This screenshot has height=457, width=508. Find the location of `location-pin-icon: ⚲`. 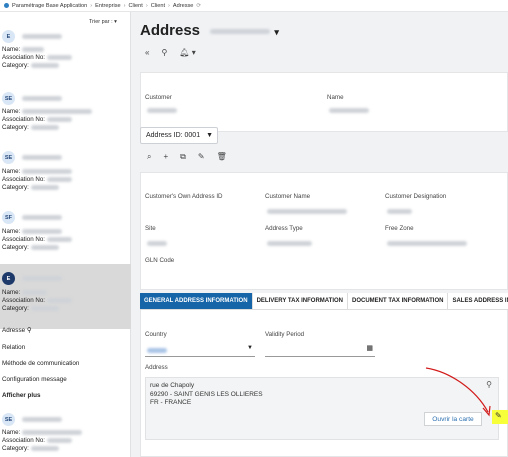

location-pin-icon: ⚲ is located at coordinates (29, 330).